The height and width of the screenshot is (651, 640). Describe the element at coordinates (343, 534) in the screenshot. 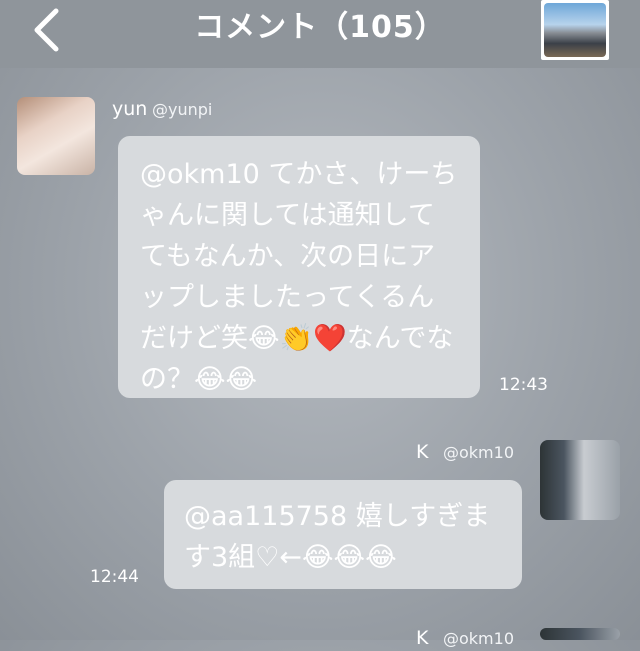

I see `comment-bubble: @aa115758 嬉しすぎます3組♡←😂😂😂` at that location.